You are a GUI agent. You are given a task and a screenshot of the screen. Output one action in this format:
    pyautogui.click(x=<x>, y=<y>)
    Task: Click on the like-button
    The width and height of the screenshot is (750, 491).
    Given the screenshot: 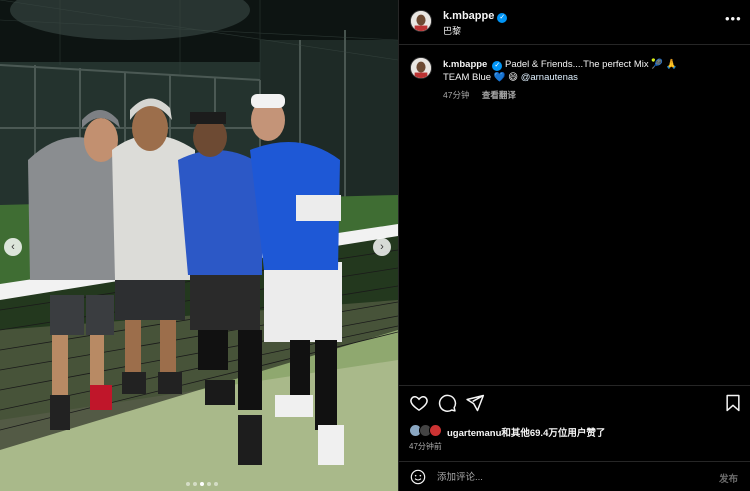 What is the action you would take?
    pyautogui.click(x=419, y=403)
    